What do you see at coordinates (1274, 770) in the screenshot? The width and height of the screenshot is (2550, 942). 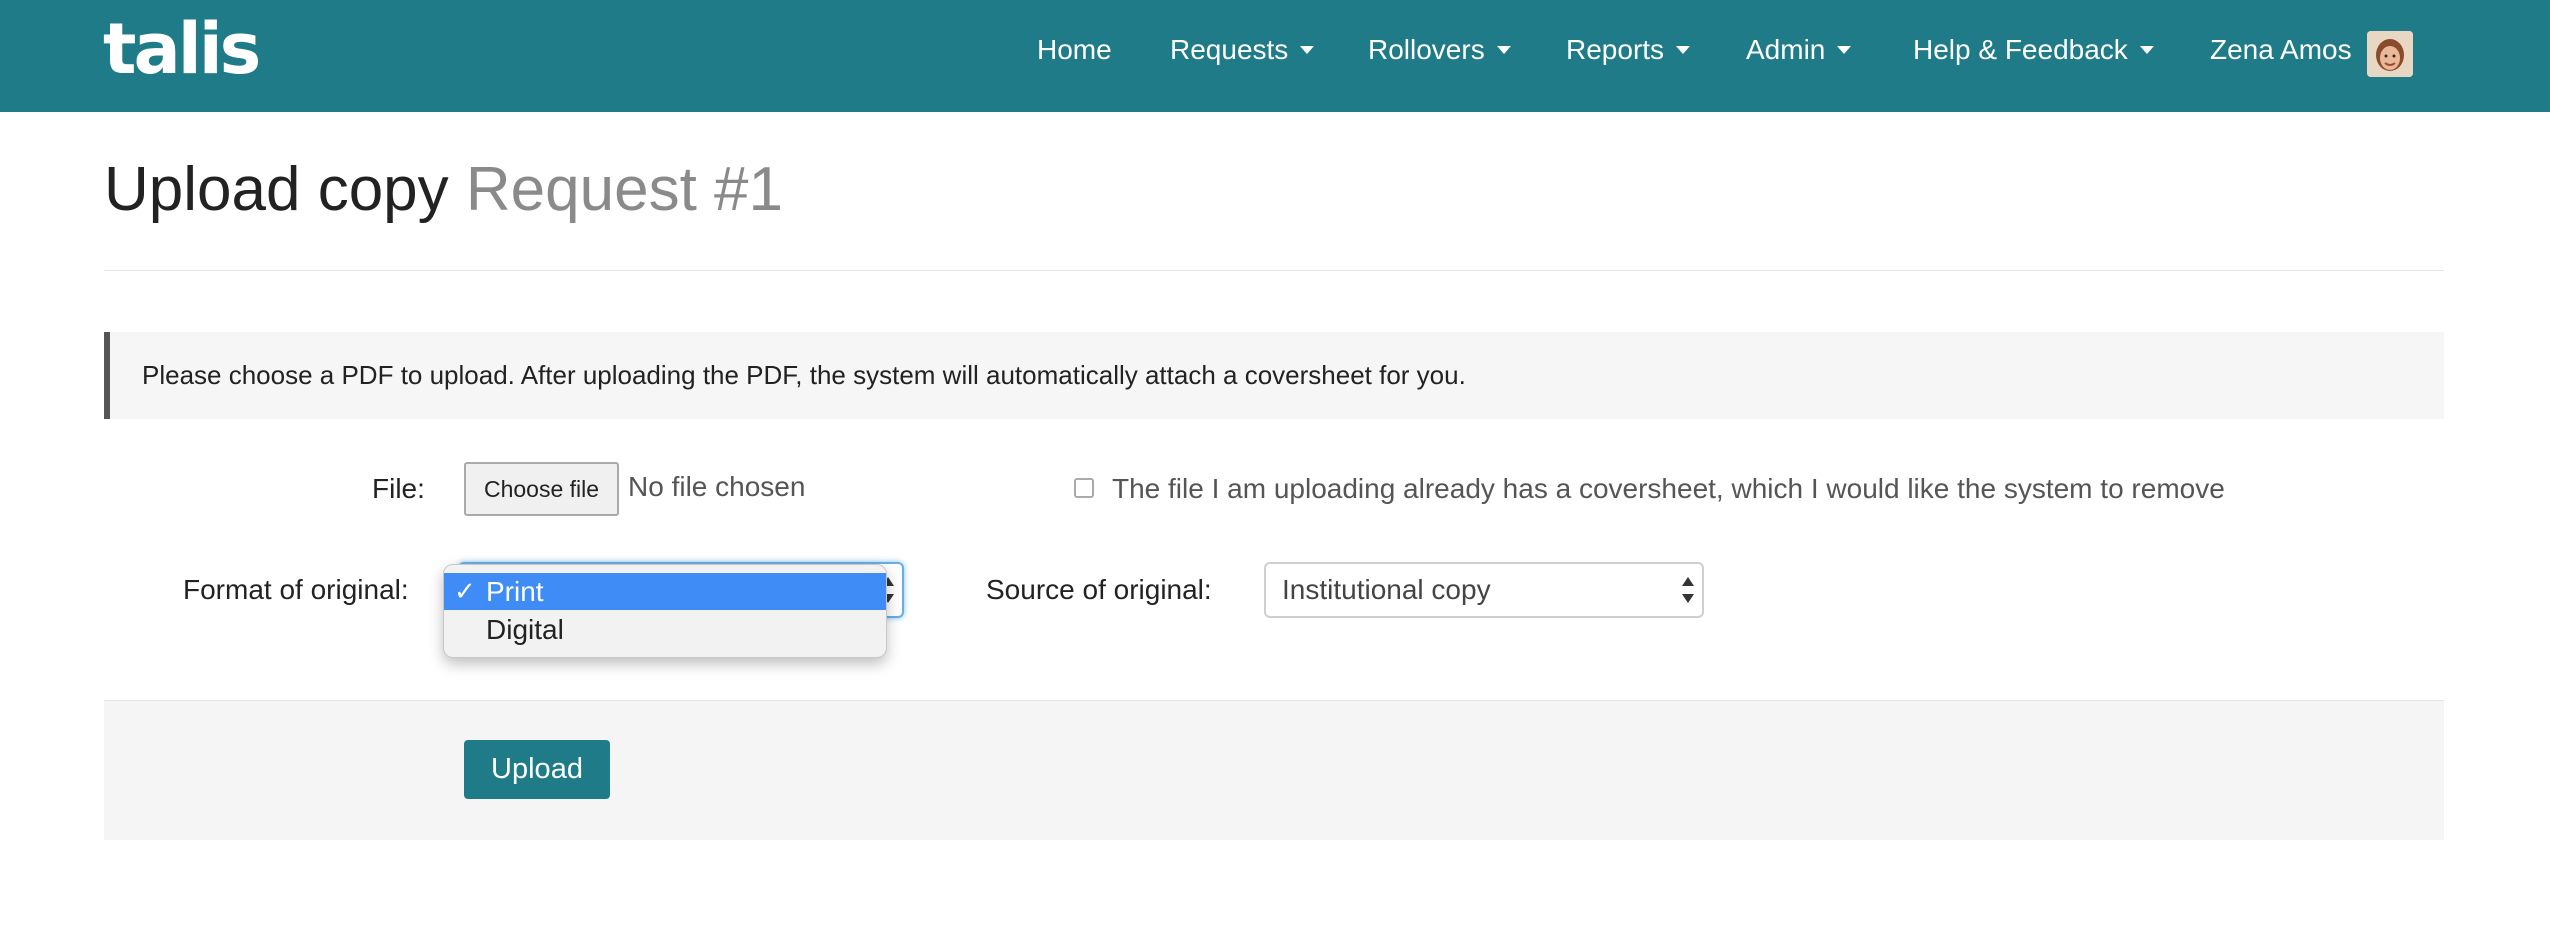 I see `form-actions-bar` at bounding box center [1274, 770].